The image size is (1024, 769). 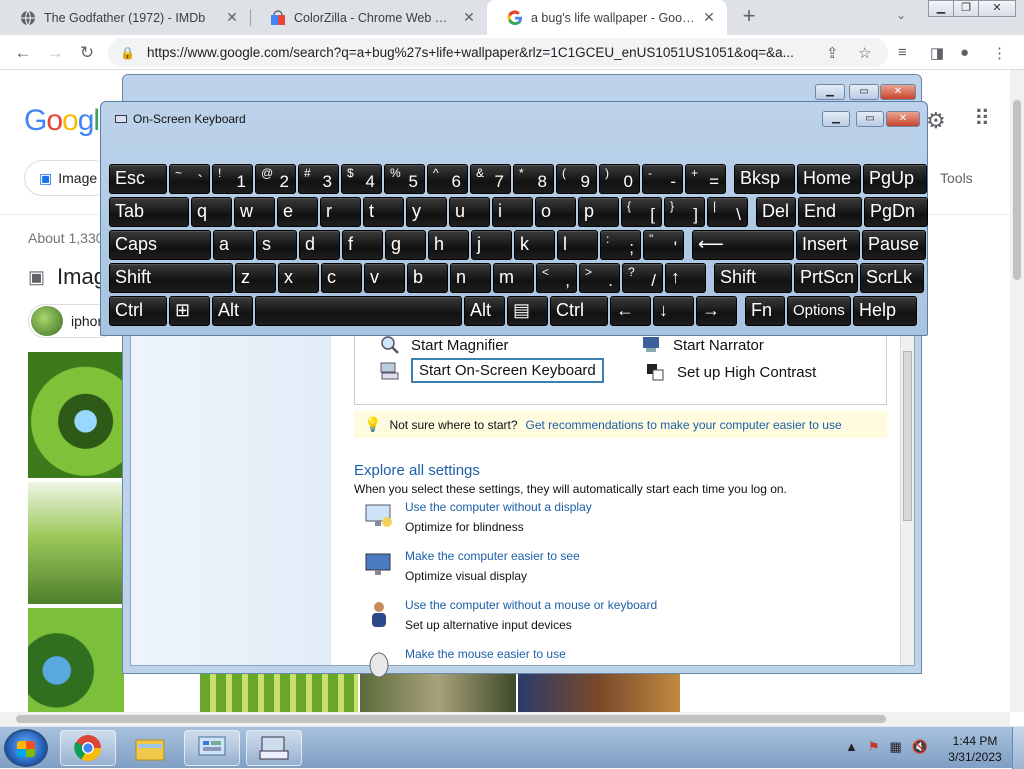 What do you see at coordinates (368, 17) in the screenshot?
I see `tab-colorzilla: ColorZilla - Chrome Web Store ✕` at bounding box center [368, 17].